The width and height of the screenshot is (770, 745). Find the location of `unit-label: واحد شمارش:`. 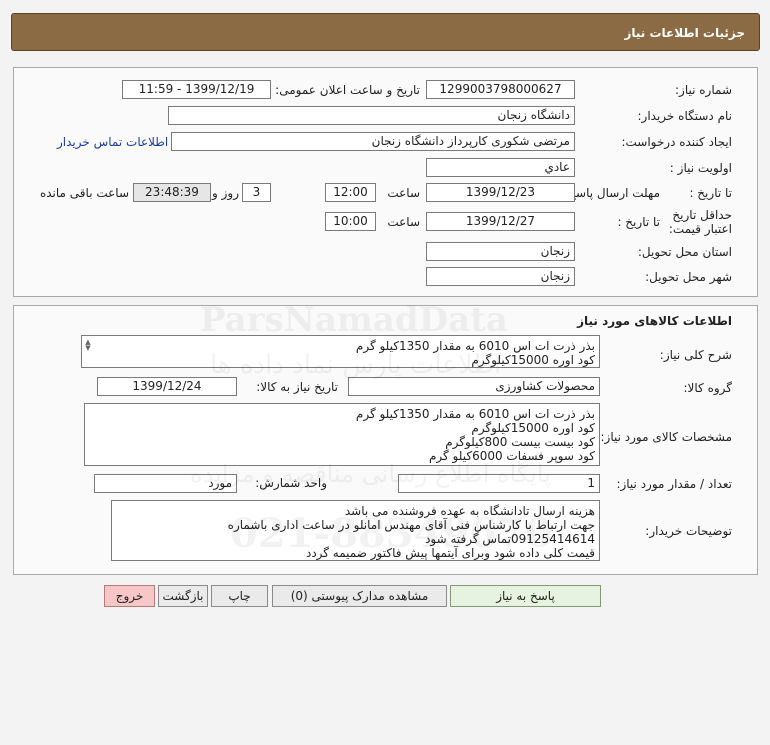

unit-label: واحد شمارش: is located at coordinates (291, 483).